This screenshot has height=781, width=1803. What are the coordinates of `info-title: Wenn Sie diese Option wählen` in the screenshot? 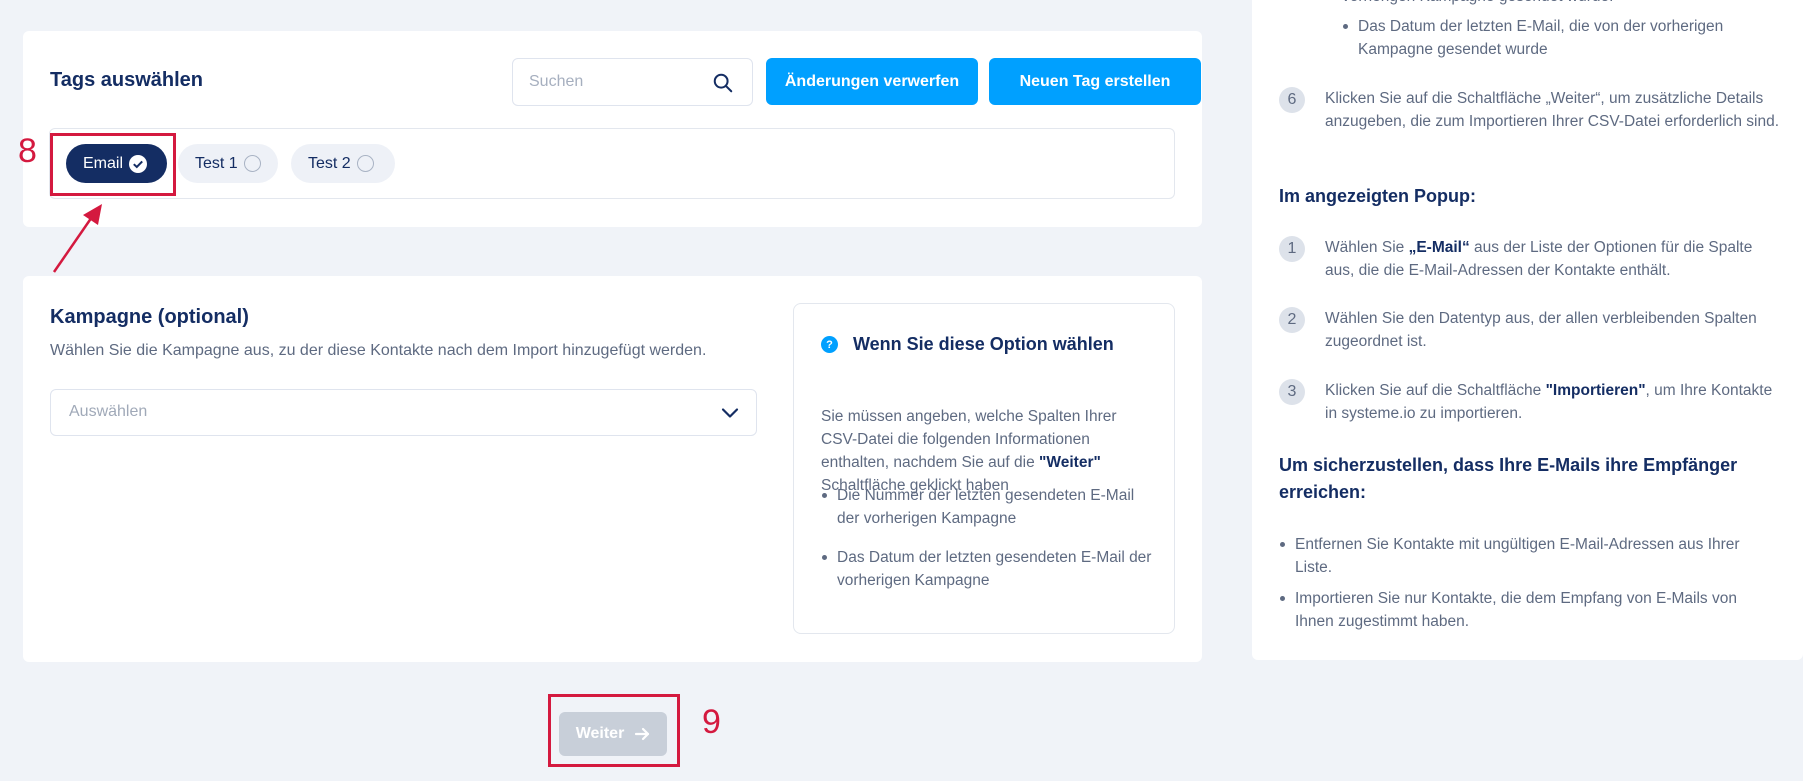 It's located at (983, 344).